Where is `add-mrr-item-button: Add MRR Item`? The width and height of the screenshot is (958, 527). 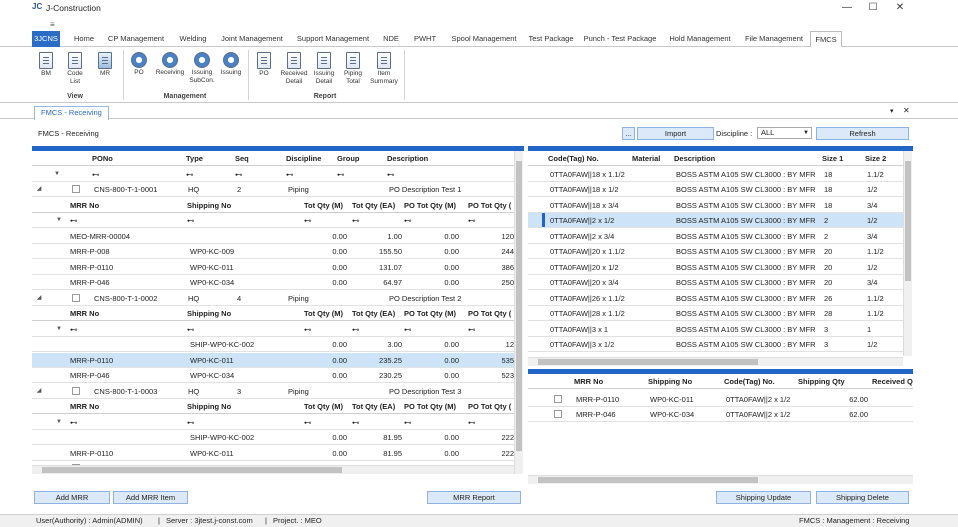 add-mrr-item-button: Add MRR Item is located at coordinates (150, 497).